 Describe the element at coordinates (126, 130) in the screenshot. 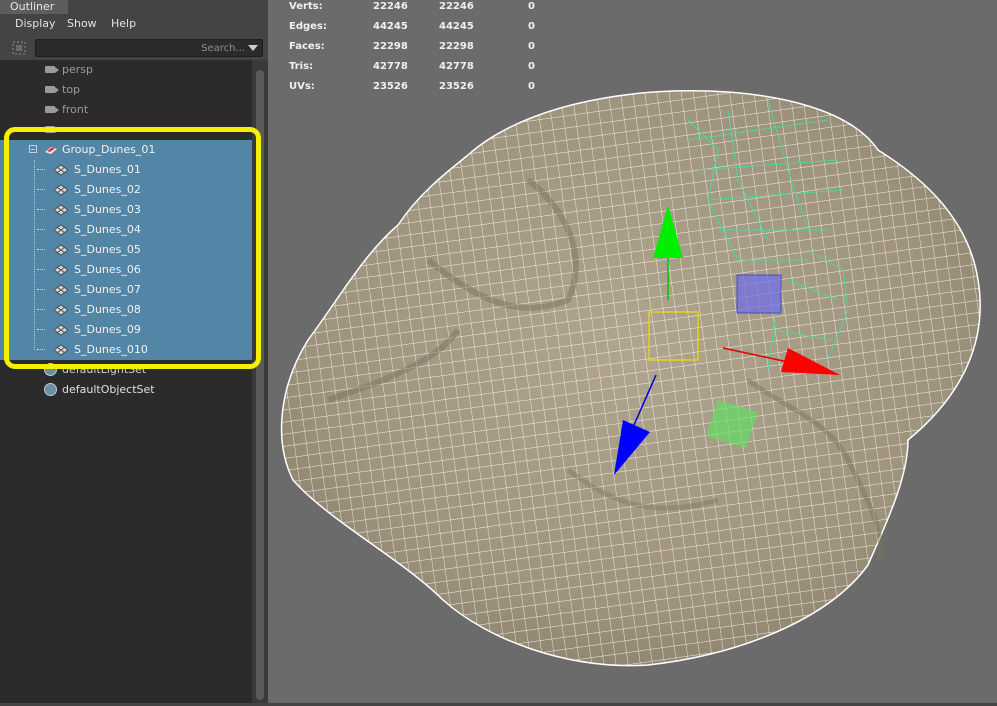

I see `tree-item-side` at that location.